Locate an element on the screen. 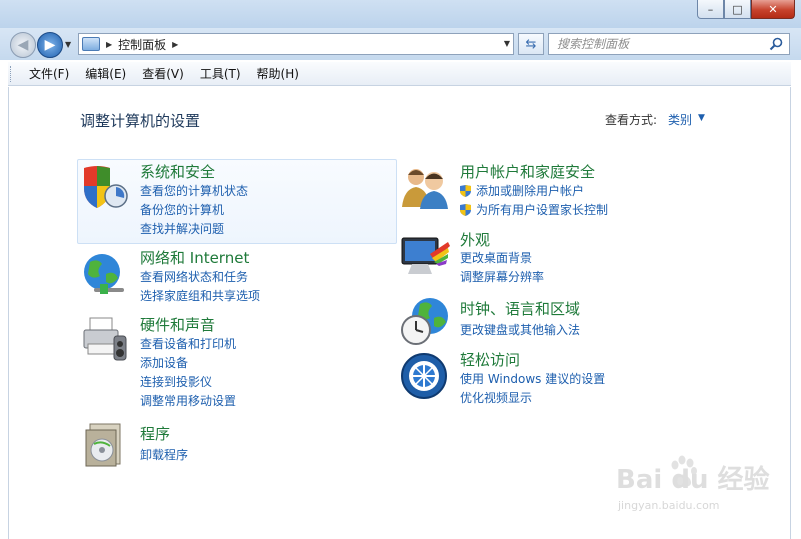  back-button: ◀ is located at coordinates (23, 45).